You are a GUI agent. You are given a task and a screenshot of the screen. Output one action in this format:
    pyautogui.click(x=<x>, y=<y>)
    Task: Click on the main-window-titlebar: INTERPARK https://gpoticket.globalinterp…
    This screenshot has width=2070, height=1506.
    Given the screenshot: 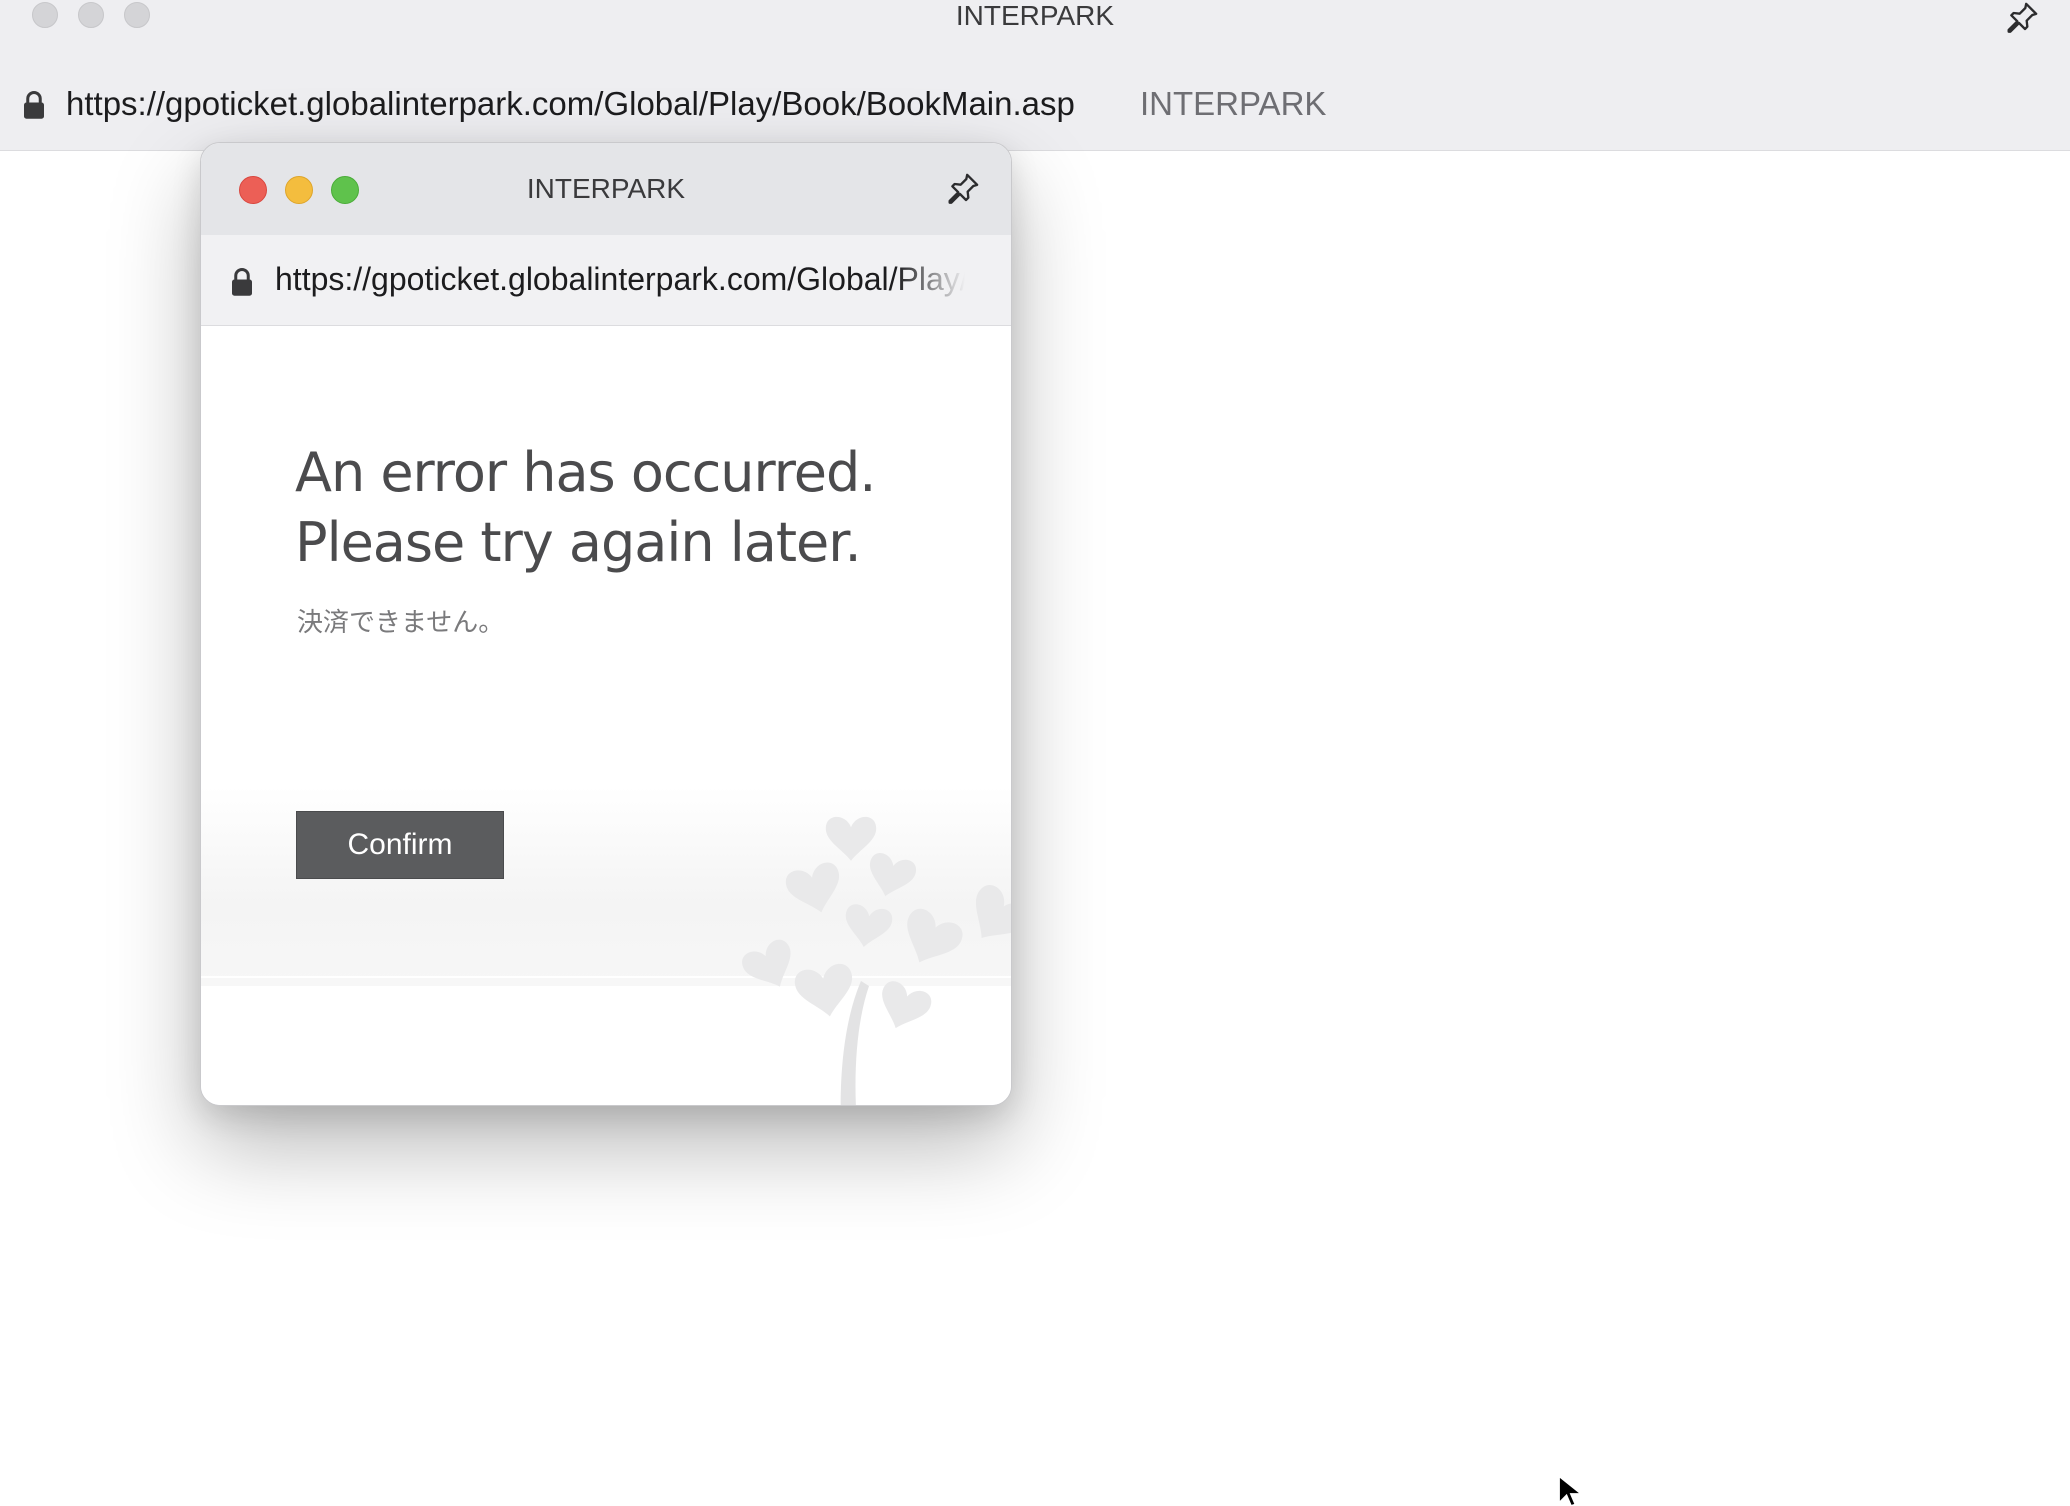 What is the action you would take?
    pyautogui.click(x=1035, y=75)
    